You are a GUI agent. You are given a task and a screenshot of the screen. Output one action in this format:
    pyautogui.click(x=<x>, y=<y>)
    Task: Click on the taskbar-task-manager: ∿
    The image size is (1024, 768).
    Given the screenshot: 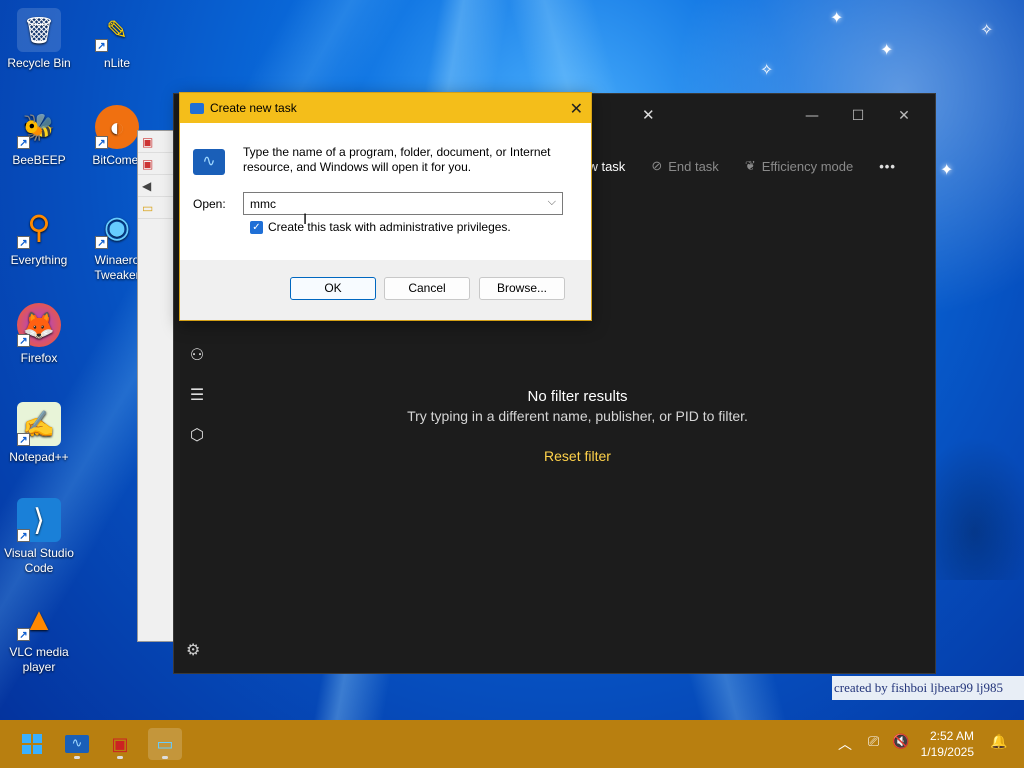 What is the action you would take?
    pyautogui.click(x=77, y=744)
    